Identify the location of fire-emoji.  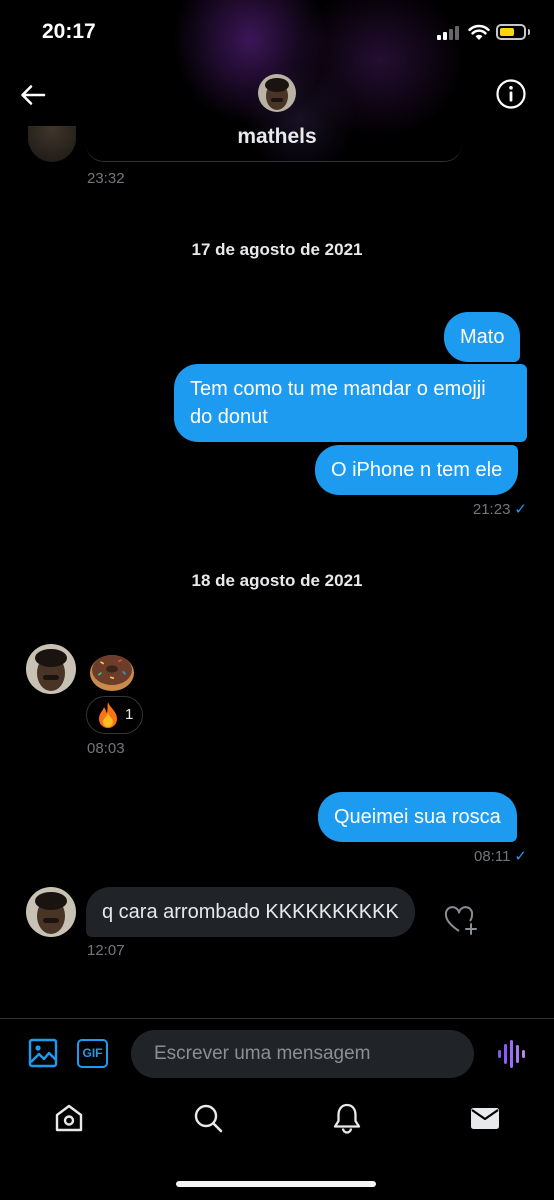
(108, 715).